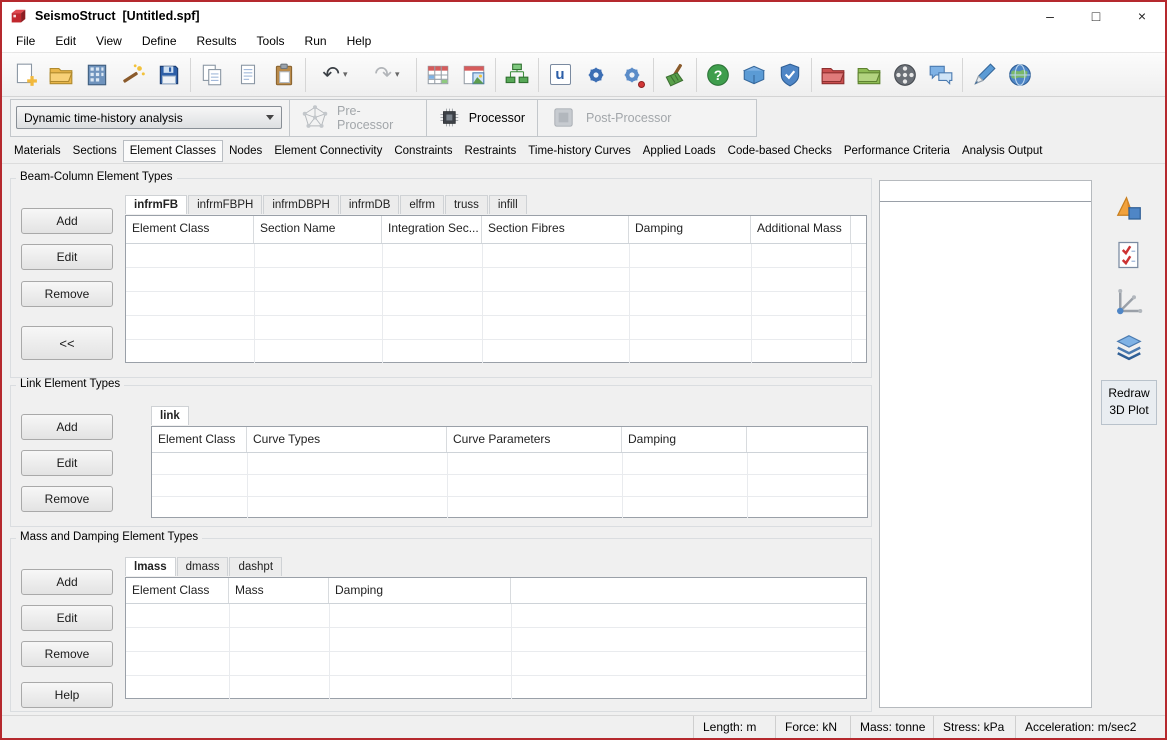 The width and height of the screenshot is (1167, 740). What do you see at coordinates (25, 75) in the screenshot?
I see `new-project-icon` at bounding box center [25, 75].